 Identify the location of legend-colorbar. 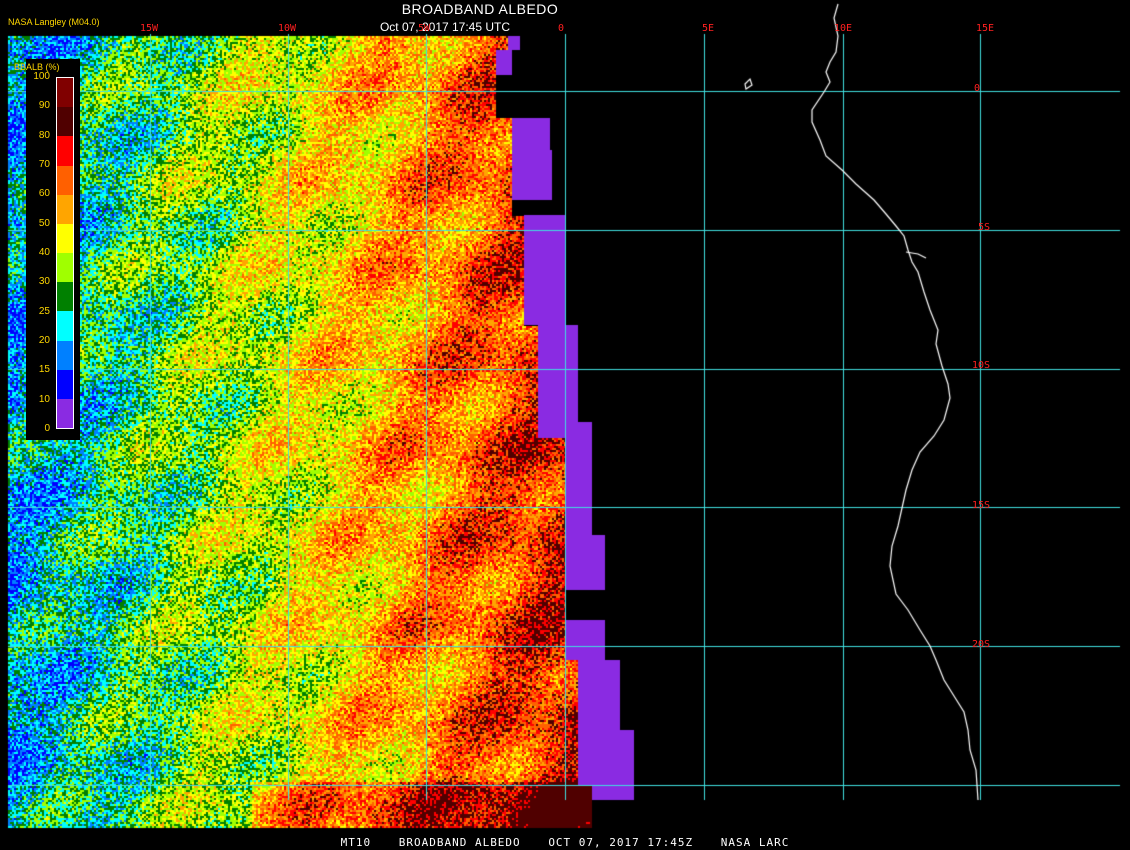
(65, 253).